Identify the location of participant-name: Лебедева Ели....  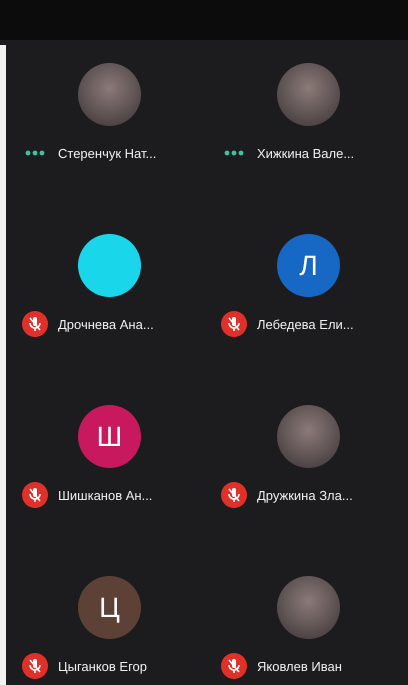
(305, 324).